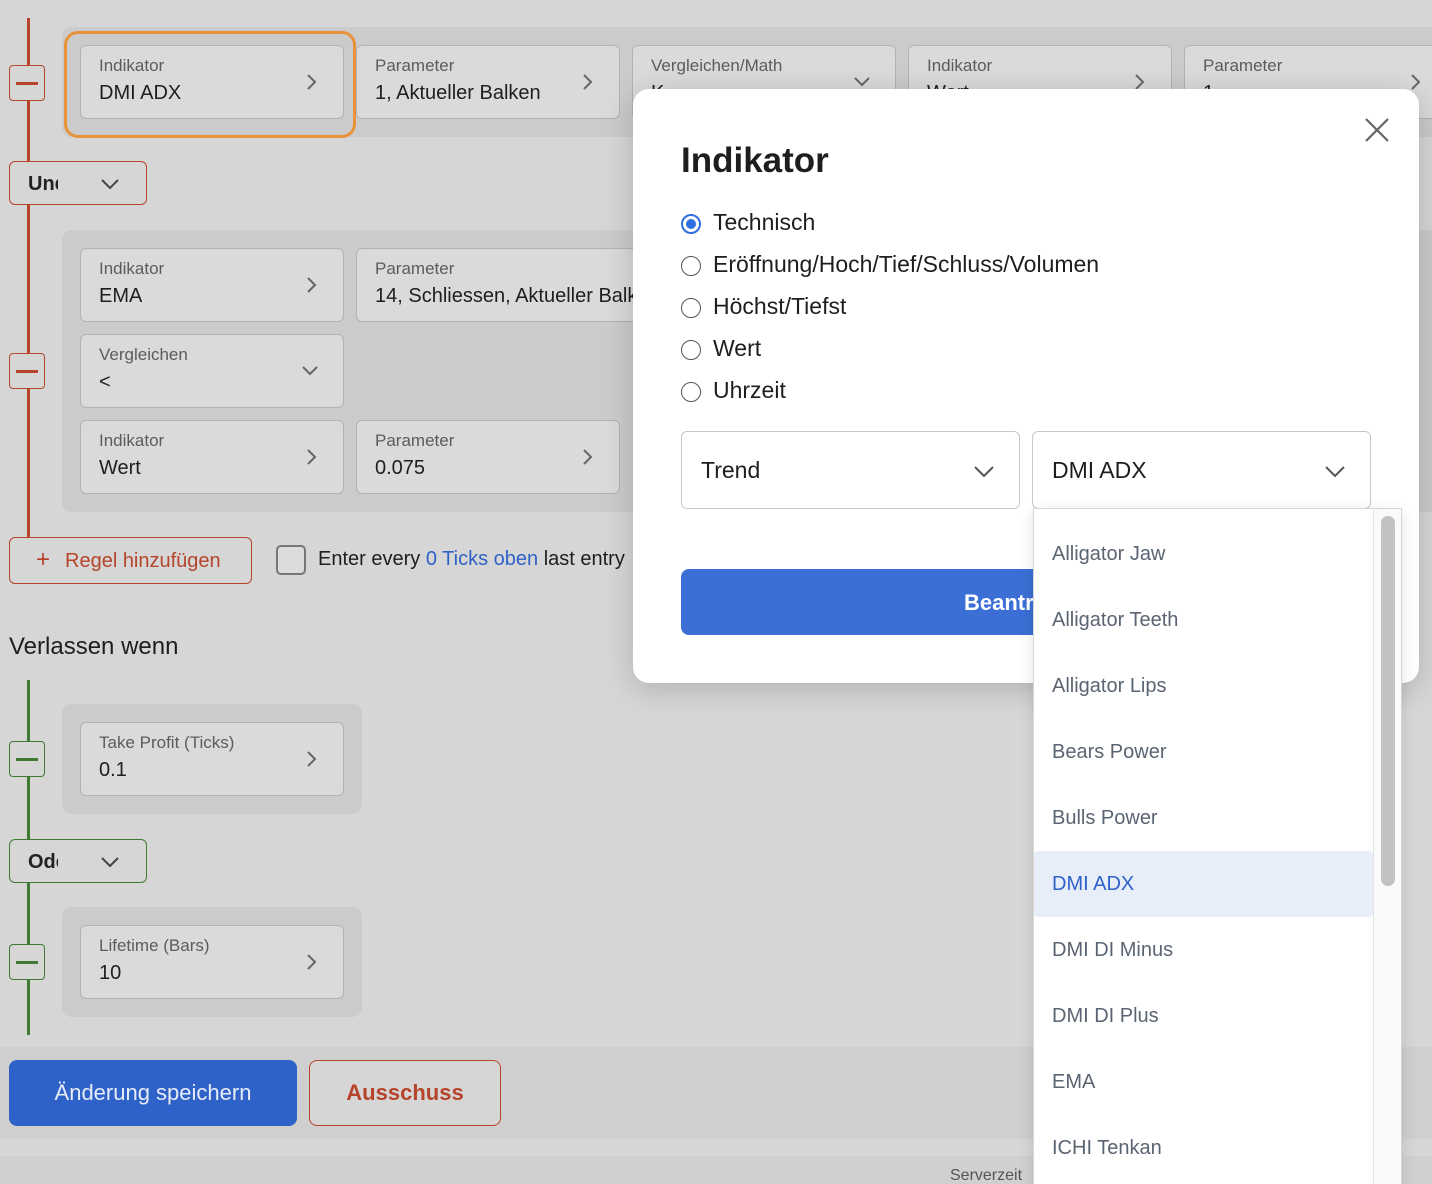 This screenshot has height=1184, width=1432. Describe the element at coordinates (986, 1175) in the screenshot. I see `server-time-label: Serverzeit` at that location.